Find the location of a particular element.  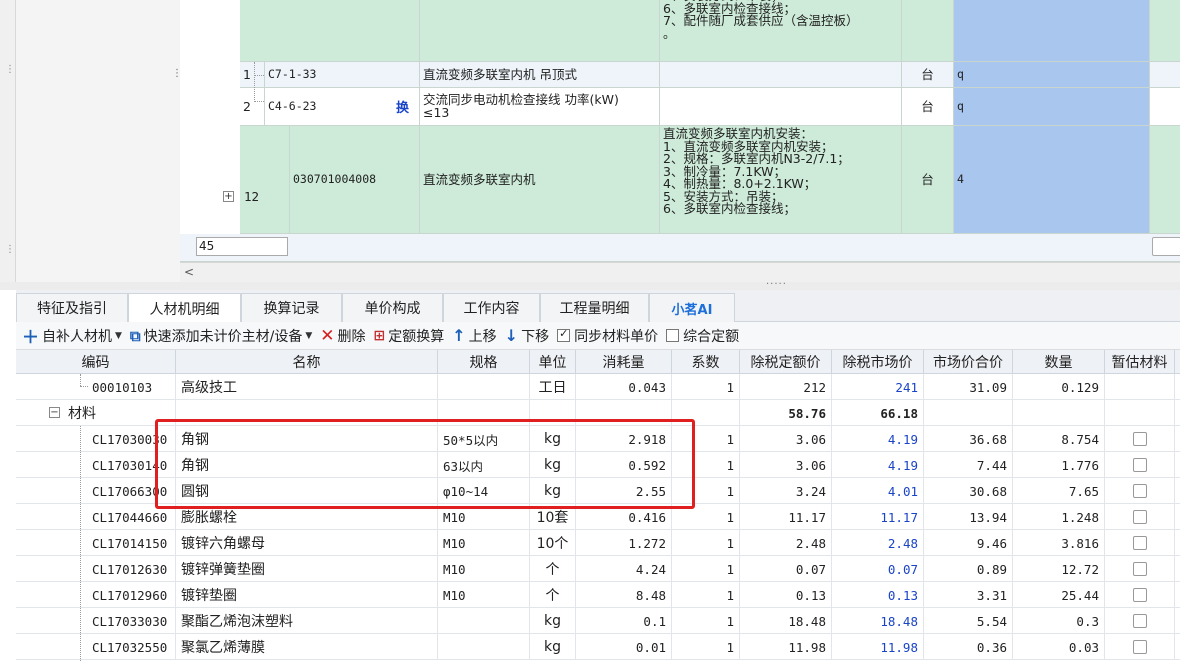

column-header-quantity: 数量 is located at coordinates (1059, 362).